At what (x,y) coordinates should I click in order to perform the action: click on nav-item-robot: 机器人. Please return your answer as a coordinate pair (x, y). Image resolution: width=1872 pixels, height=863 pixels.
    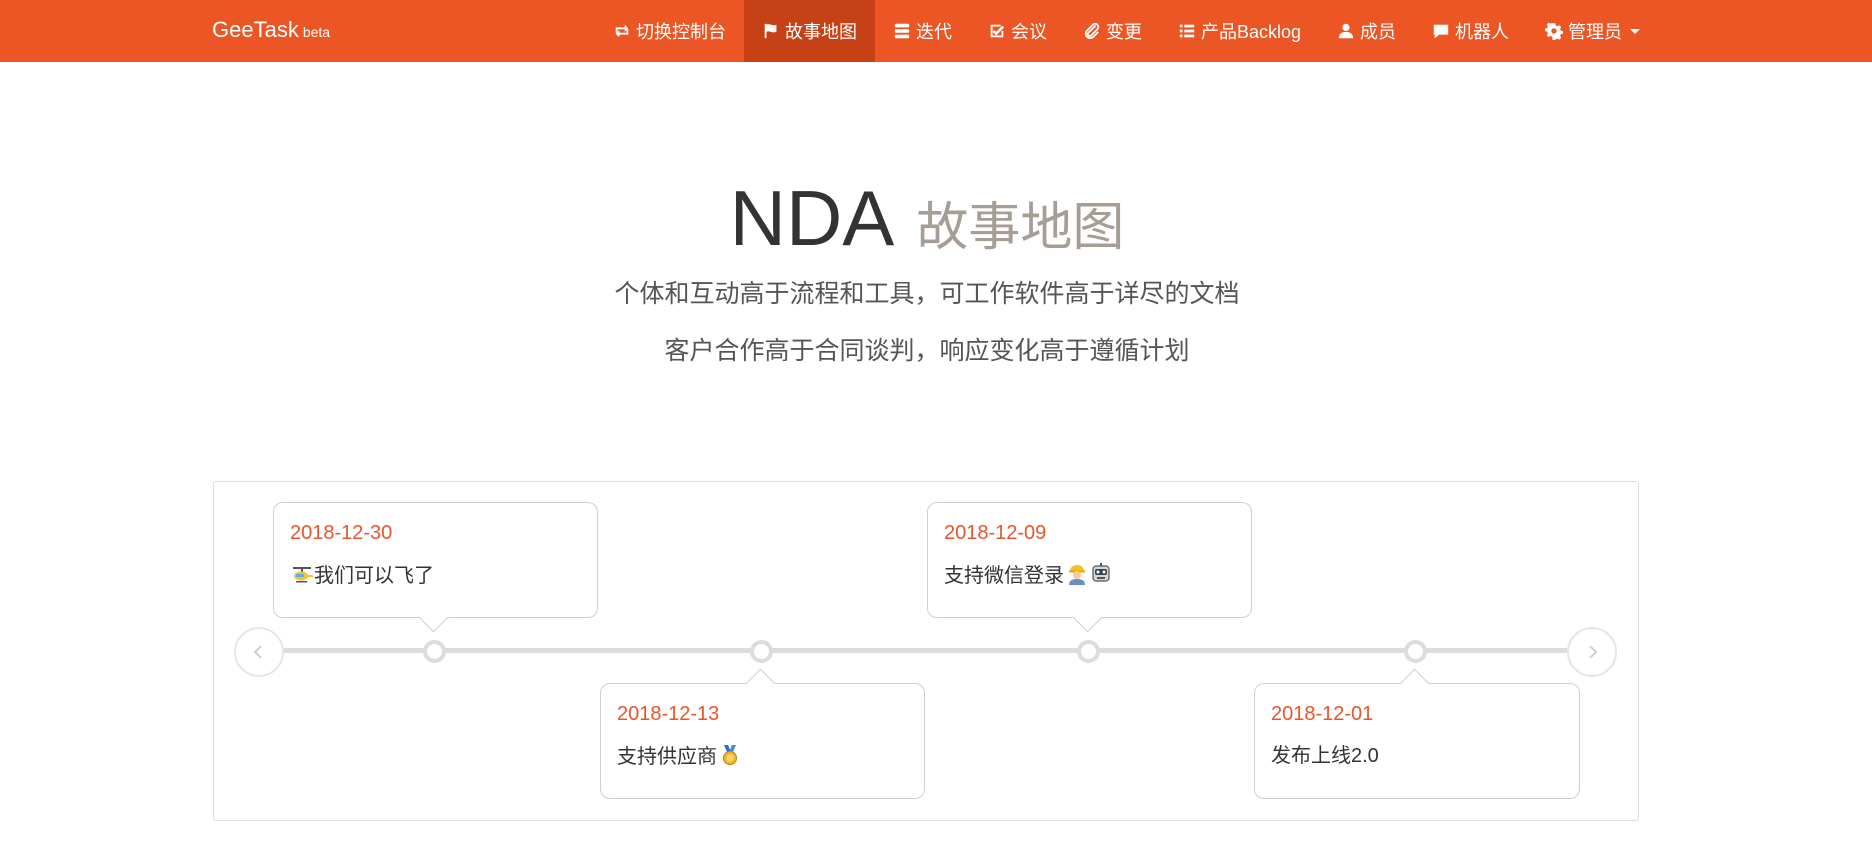
    Looking at the image, I should click on (1470, 31).